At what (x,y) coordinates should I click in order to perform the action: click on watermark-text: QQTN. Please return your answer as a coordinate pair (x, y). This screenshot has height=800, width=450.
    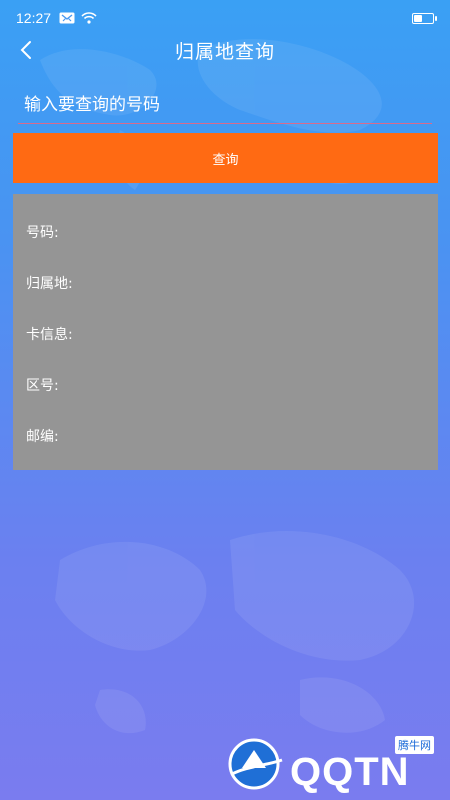
    Looking at the image, I should click on (350, 772).